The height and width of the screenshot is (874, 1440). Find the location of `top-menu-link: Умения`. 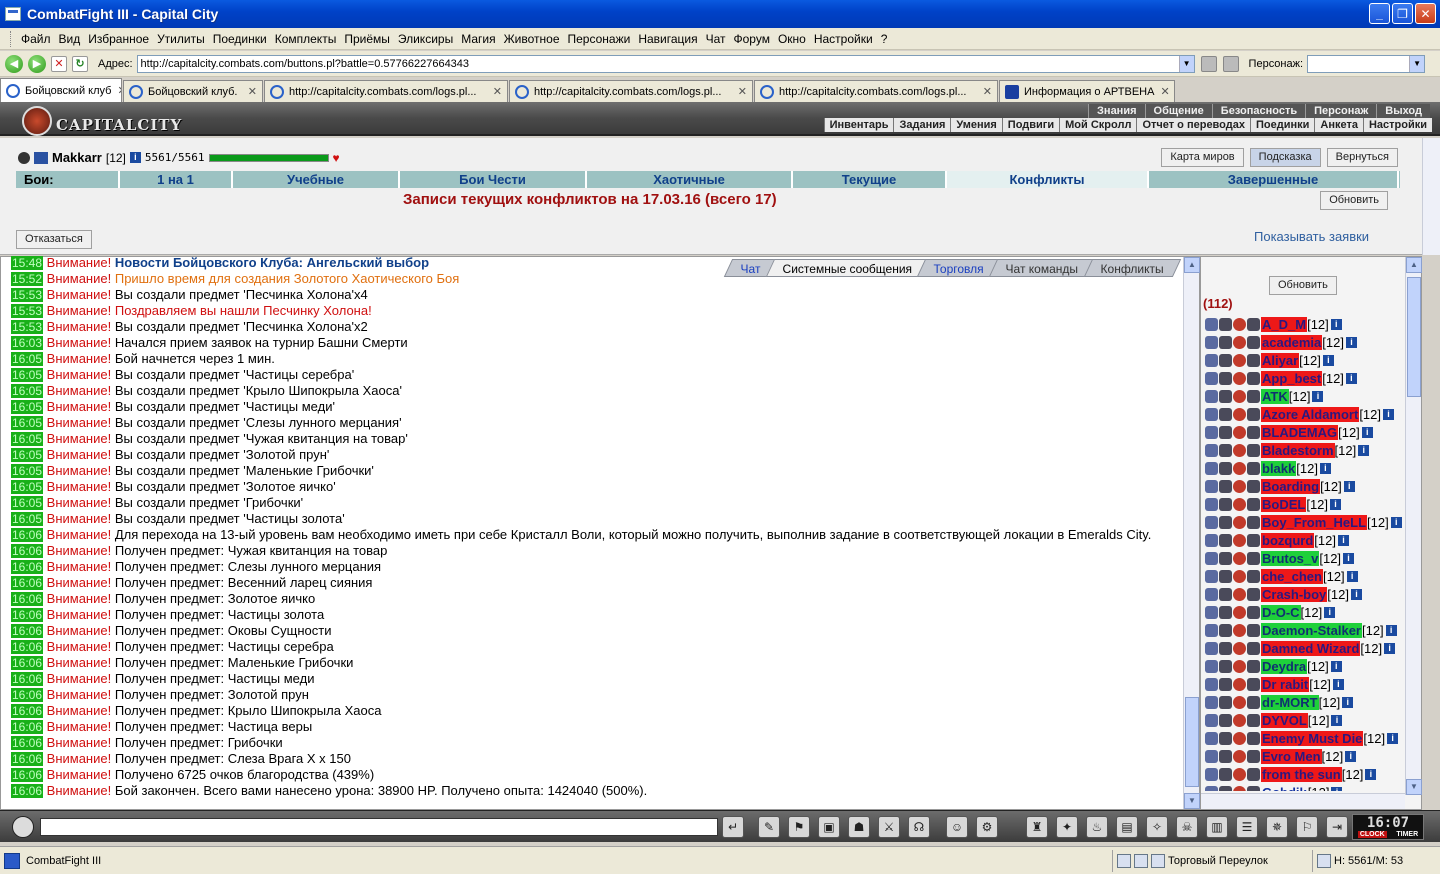

top-menu-link: Умения is located at coordinates (975, 125).